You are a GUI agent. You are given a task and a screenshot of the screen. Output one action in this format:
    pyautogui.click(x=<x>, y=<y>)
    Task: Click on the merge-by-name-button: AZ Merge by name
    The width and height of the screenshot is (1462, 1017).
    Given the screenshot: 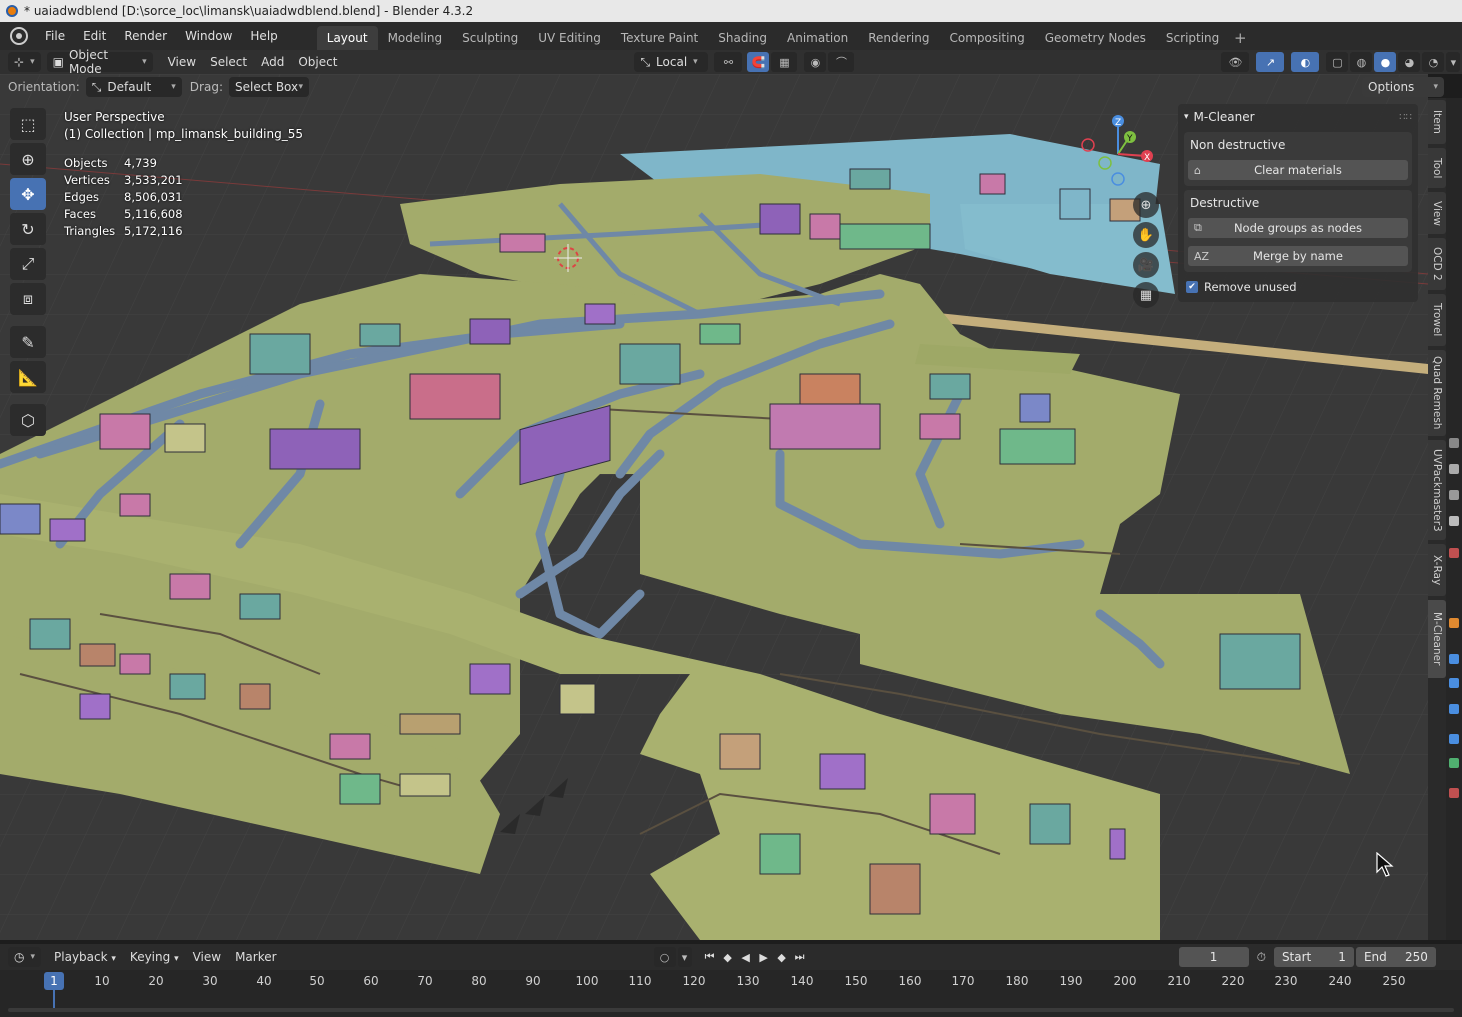 What is the action you would take?
    pyautogui.click(x=1298, y=256)
    